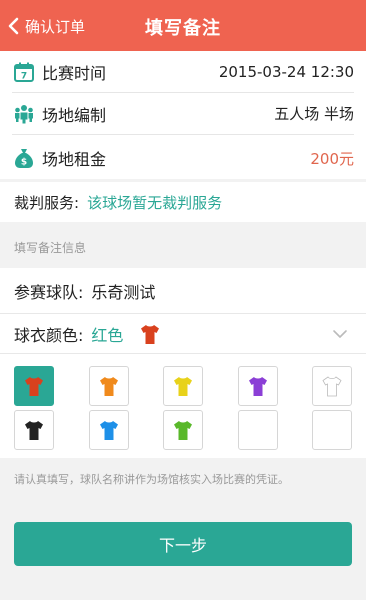 The image size is (366, 600). Describe the element at coordinates (50, 248) in the screenshot. I see `section-hint: 填写备注信息` at that location.